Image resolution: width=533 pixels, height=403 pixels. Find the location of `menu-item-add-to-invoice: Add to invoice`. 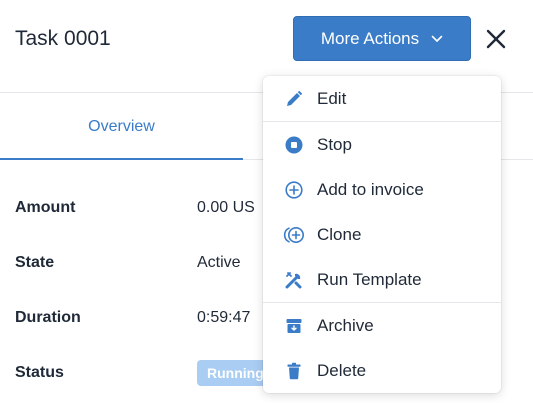

menu-item-add-to-invoice: Add to invoice is located at coordinates (382, 189).